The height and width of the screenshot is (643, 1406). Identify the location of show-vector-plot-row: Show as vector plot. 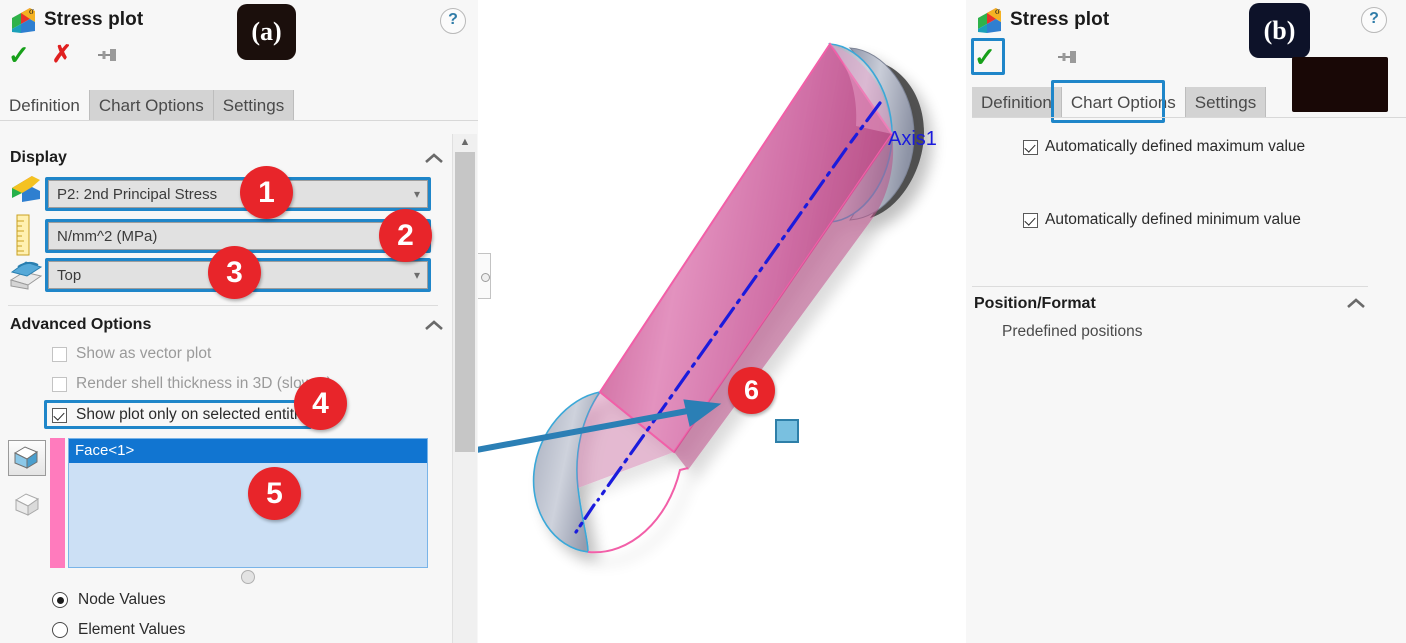
(131, 354).